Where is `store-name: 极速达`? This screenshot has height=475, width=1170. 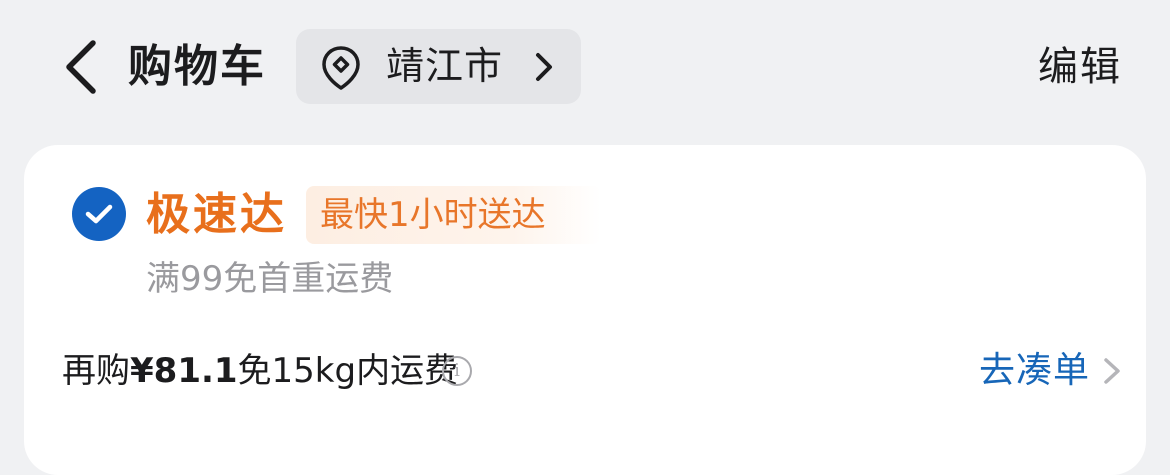
store-name: 极速达 is located at coordinates (216, 214).